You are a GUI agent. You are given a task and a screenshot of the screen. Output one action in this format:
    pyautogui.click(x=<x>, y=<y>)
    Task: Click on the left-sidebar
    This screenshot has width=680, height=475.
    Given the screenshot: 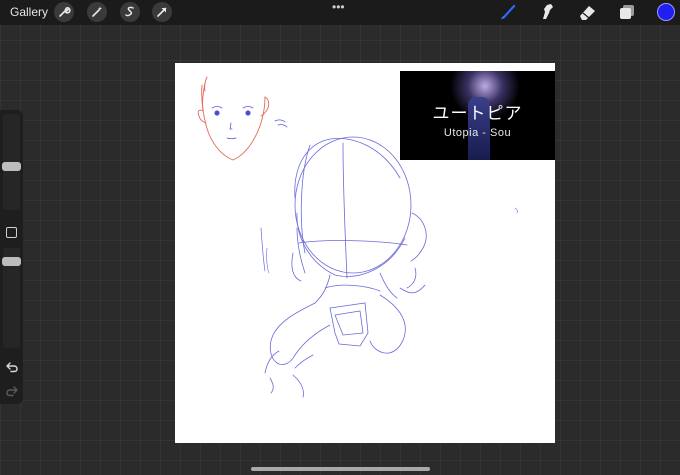 What is the action you would take?
    pyautogui.click(x=11, y=257)
    